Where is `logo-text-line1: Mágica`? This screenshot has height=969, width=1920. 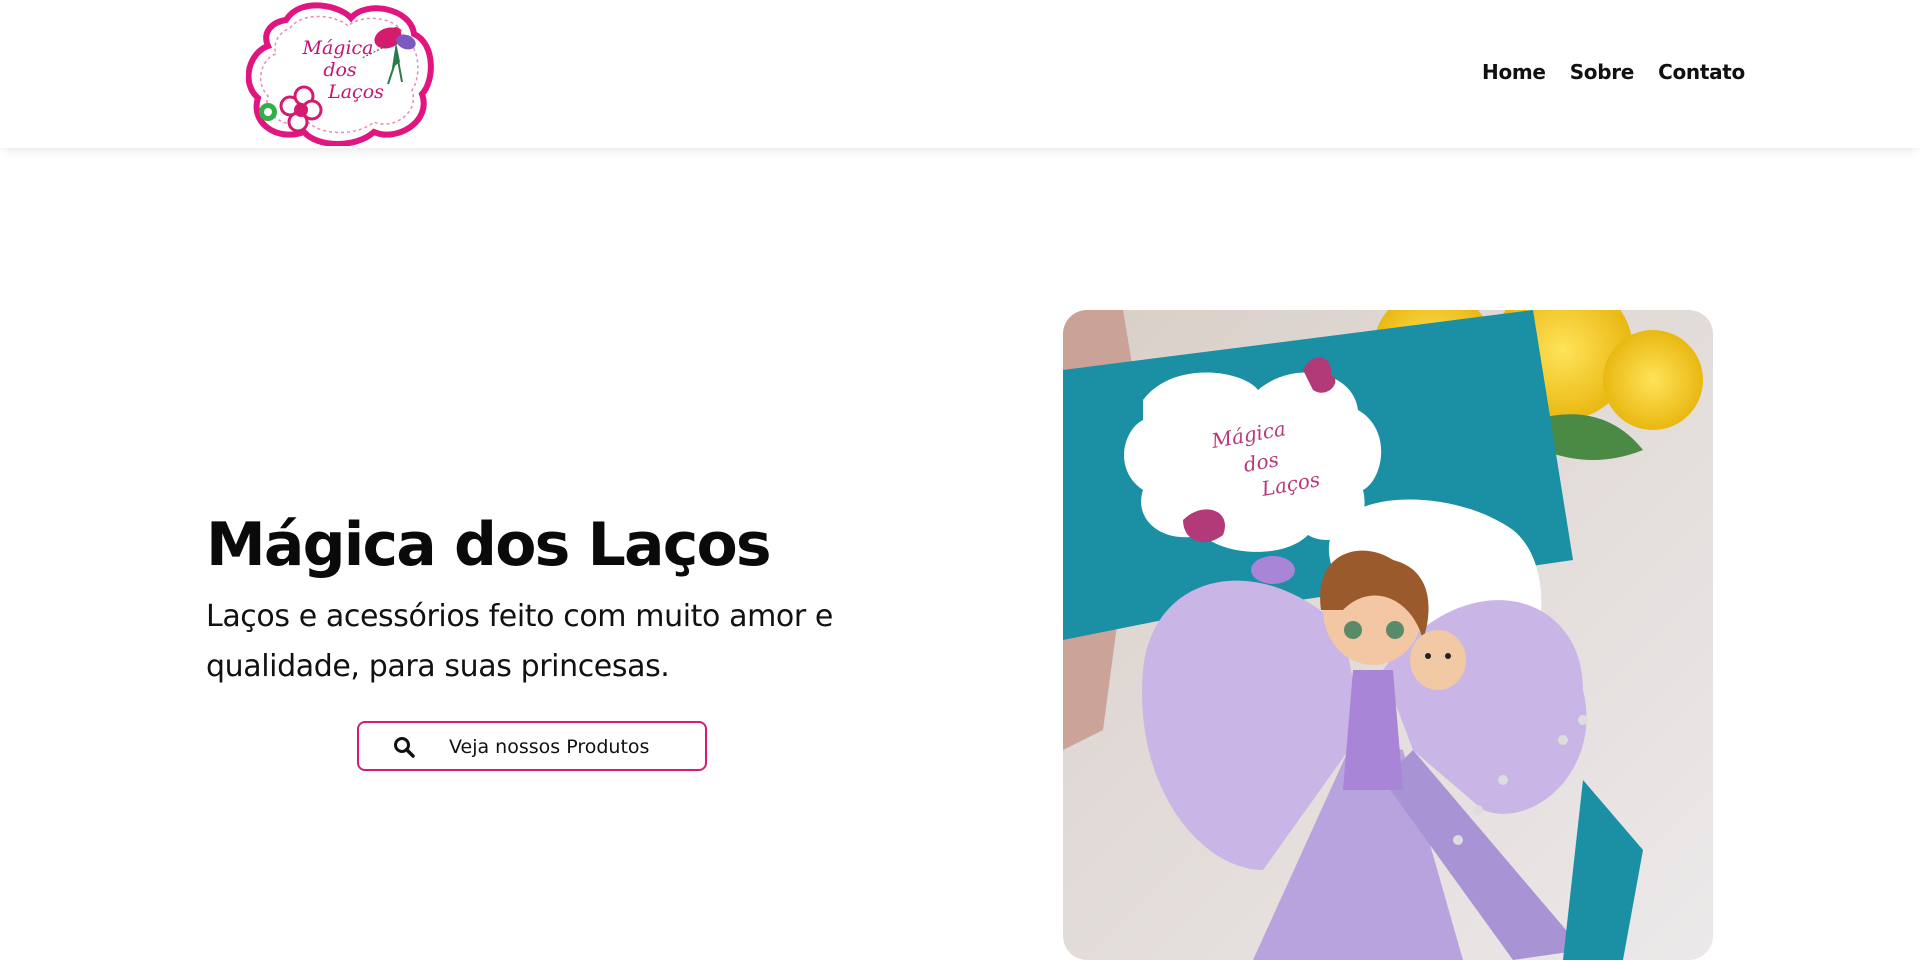 logo-text-line1: Mágica is located at coordinates (338, 48).